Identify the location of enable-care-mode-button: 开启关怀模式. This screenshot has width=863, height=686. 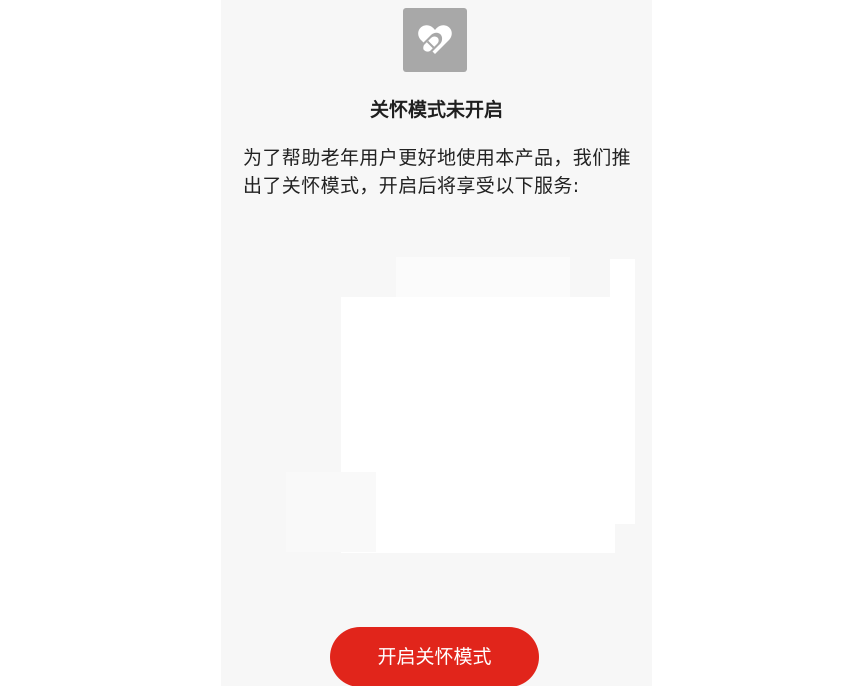
(434, 656).